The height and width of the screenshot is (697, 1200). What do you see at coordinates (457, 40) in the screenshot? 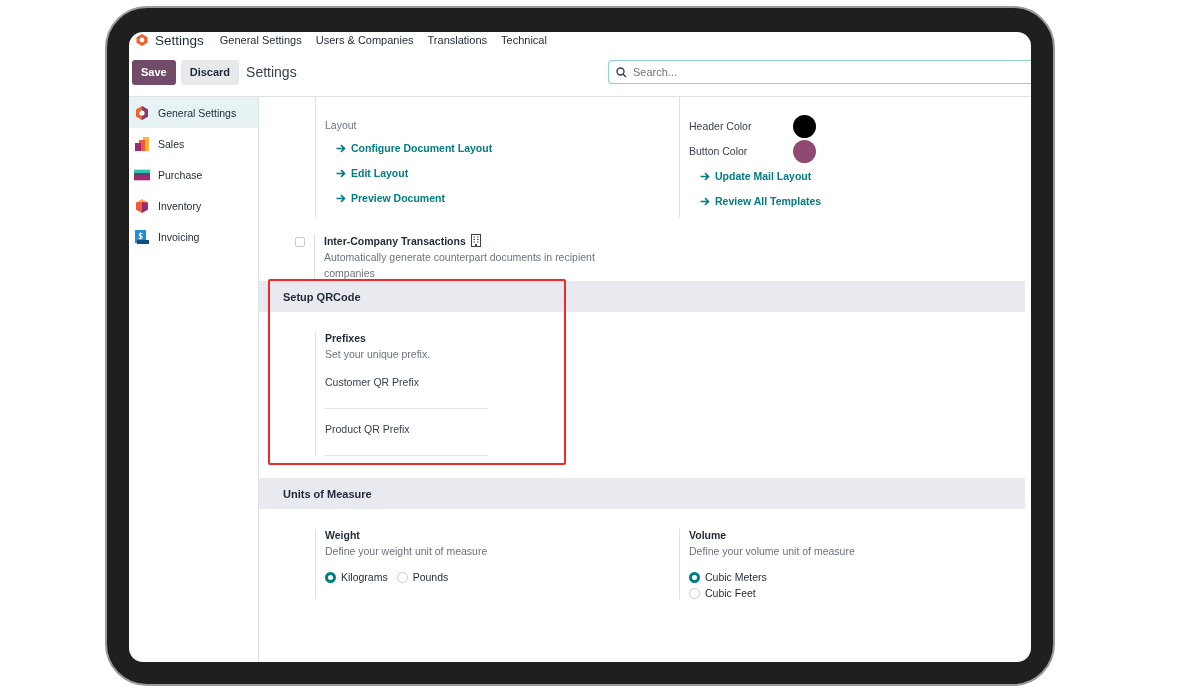
I see `nav-menu-item: Translations` at bounding box center [457, 40].